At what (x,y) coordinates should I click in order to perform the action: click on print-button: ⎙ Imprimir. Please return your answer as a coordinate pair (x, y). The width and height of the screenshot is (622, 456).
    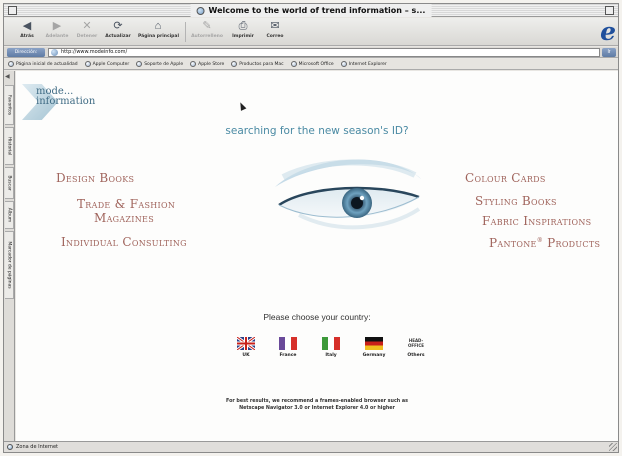
    Looking at the image, I should click on (243, 32).